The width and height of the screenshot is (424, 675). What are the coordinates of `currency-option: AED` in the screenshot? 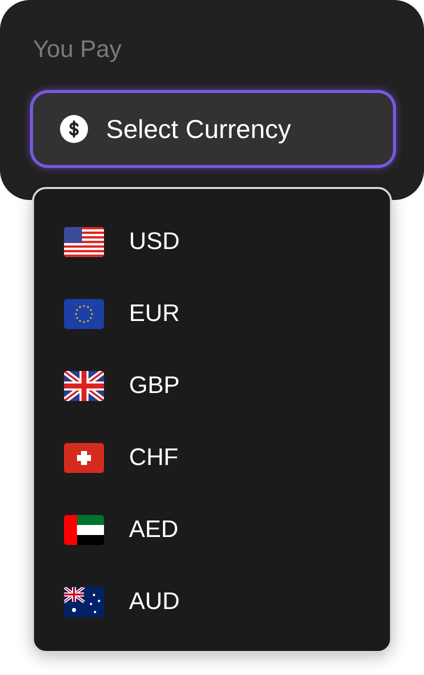 It's located at (153, 530).